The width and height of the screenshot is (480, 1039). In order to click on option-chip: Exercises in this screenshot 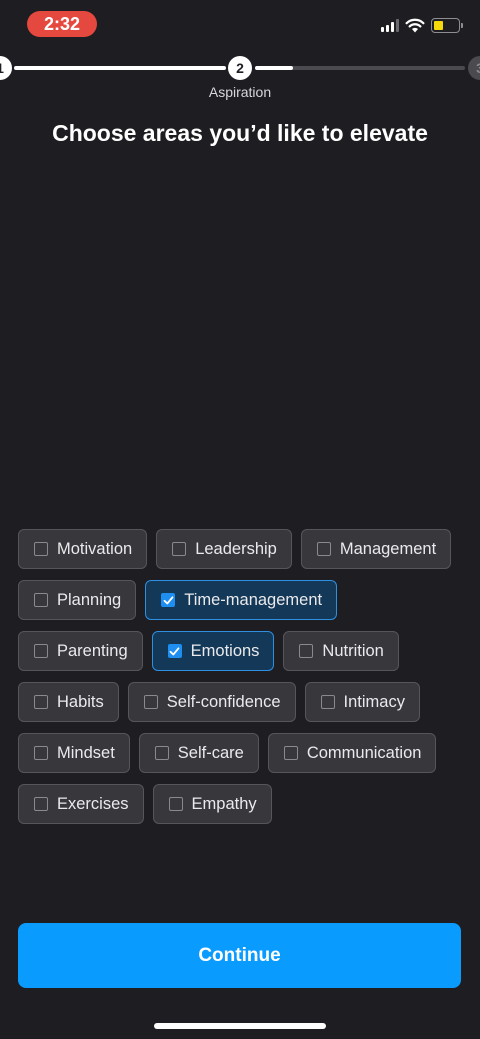, I will do `click(81, 804)`.